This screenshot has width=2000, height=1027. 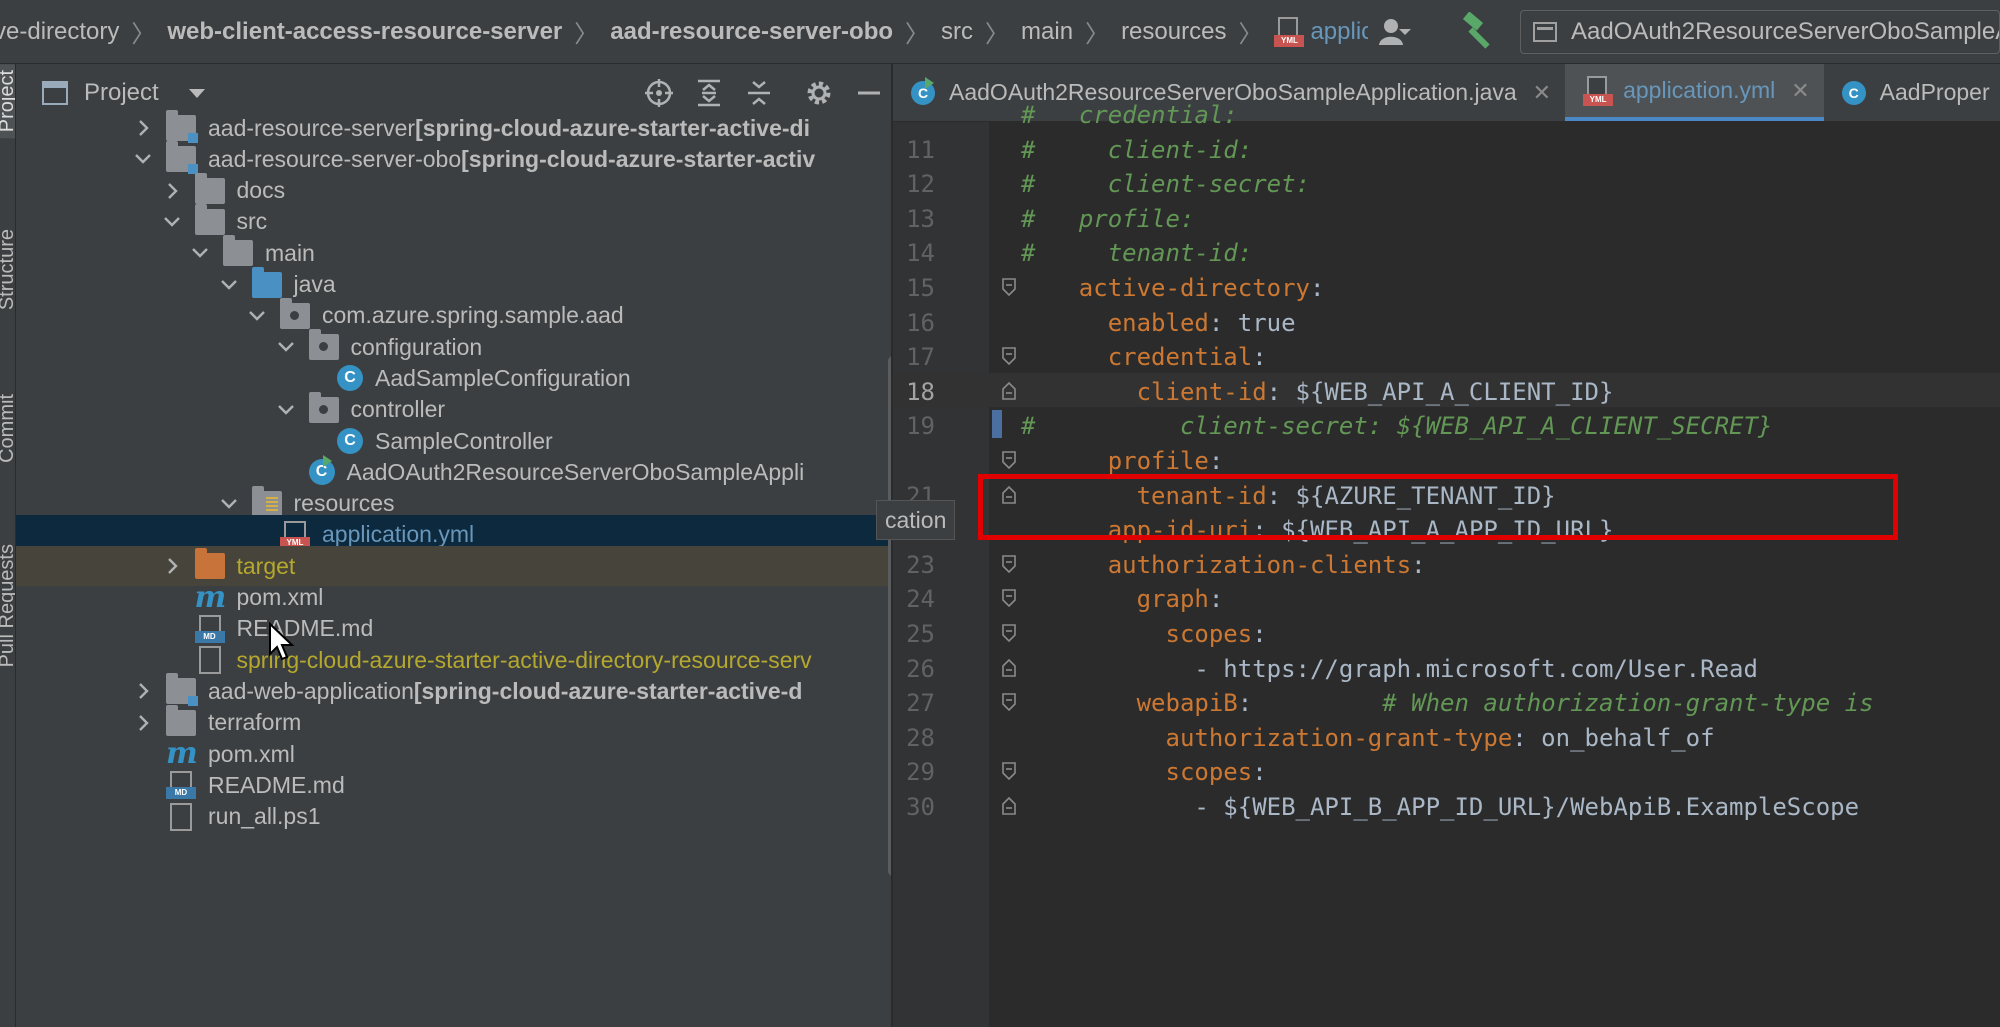 I want to click on runnable-class-icon: C, so click(x=321, y=470).